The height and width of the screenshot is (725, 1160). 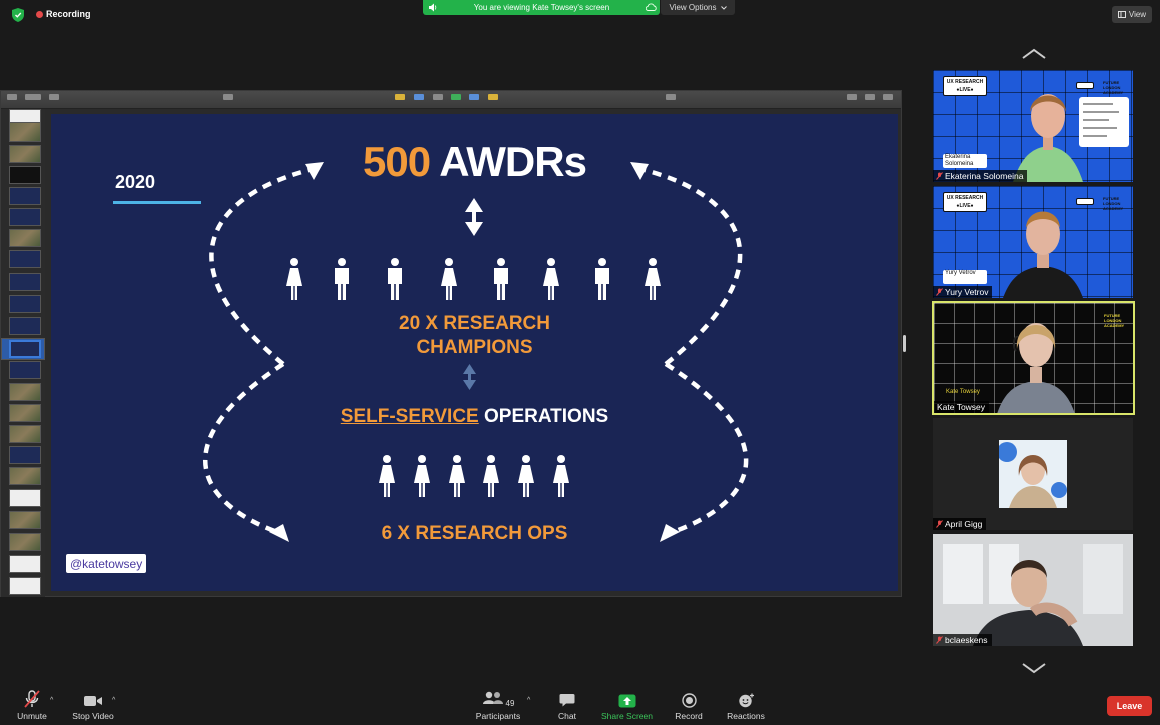 I want to click on participants-button: 49 Participants, so click(x=498, y=705).